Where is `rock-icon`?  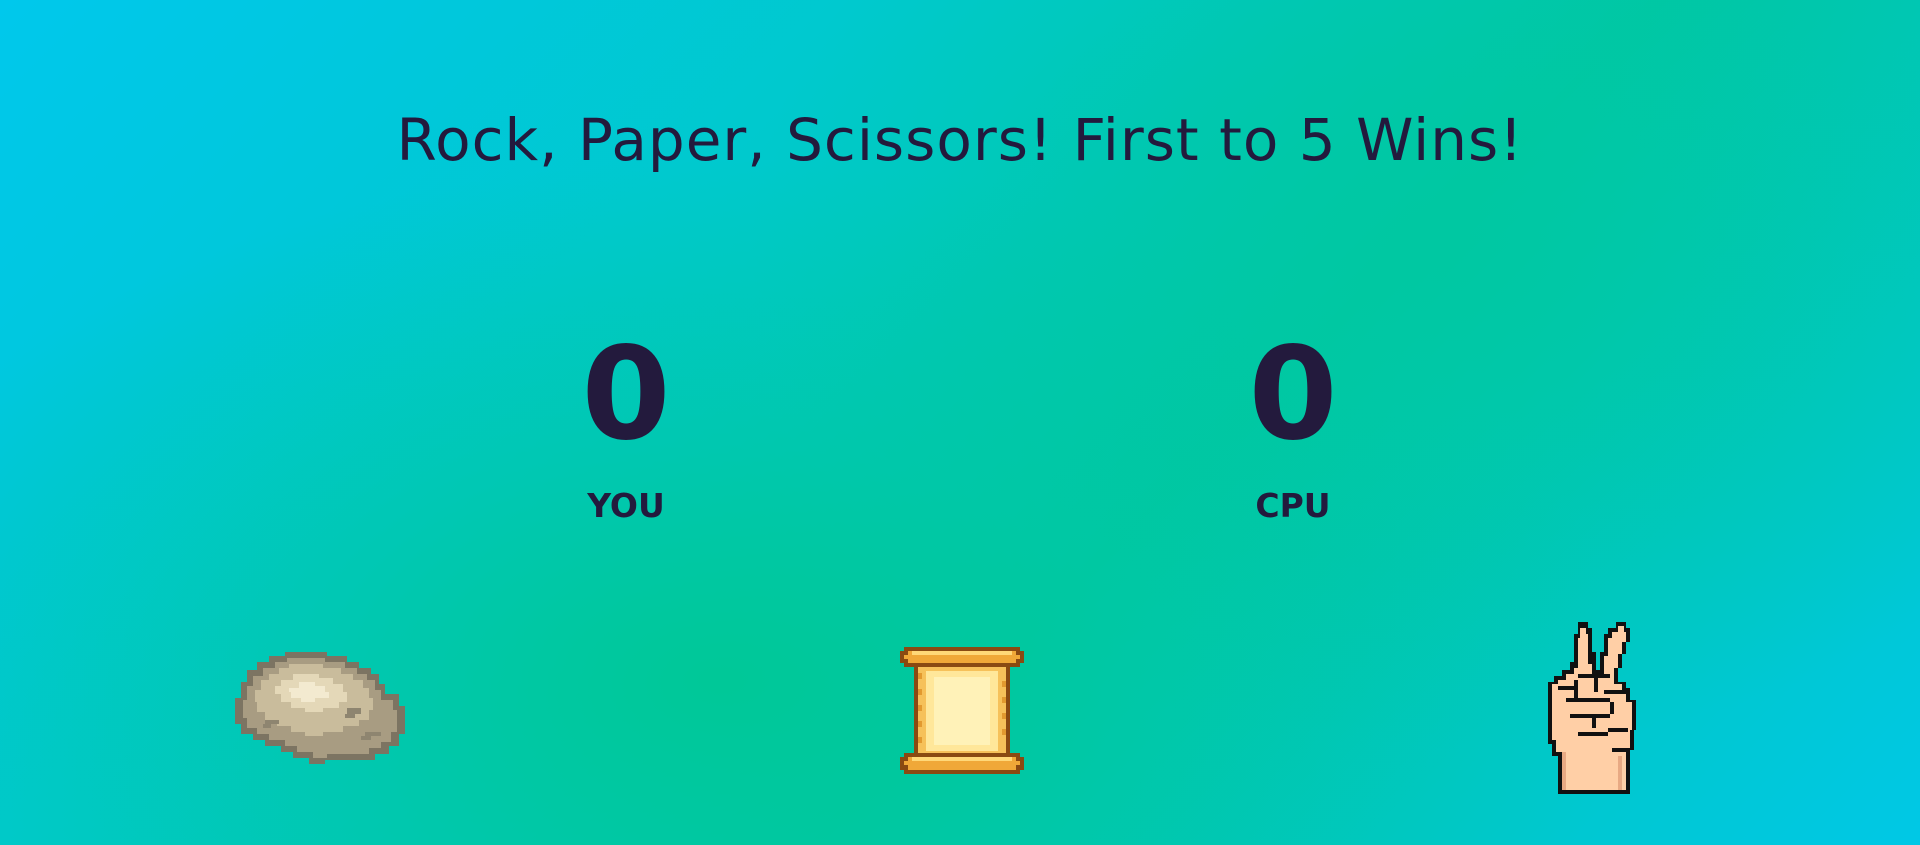 rock-icon is located at coordinates (320, 708).